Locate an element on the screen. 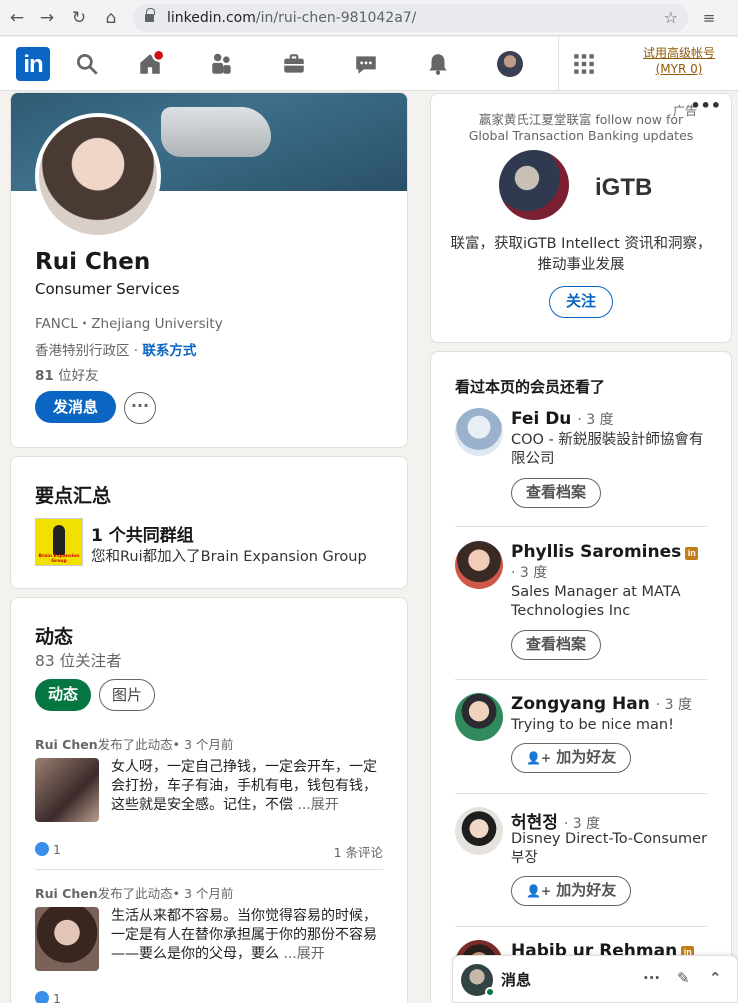 This screenshot has width=738, height=1003. profile-company-edu: FANCL・Zhejiang University is located at coordinates (129, 324).